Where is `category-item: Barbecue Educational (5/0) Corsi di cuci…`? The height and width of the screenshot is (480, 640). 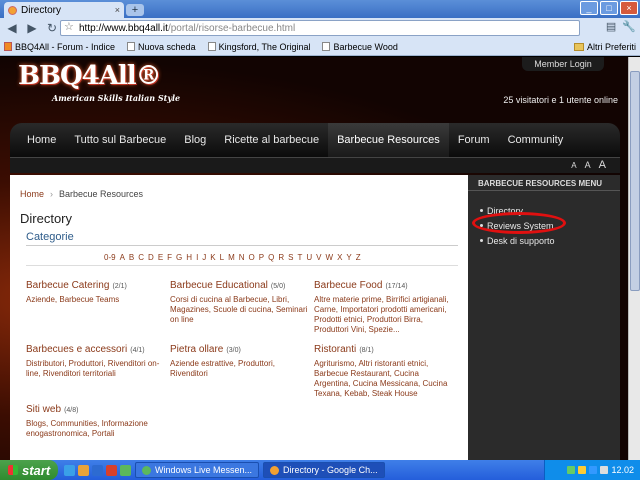
category-item: Barbecue Educational (5/0) Corsi di cuci… is located at coordinates (241, 302).